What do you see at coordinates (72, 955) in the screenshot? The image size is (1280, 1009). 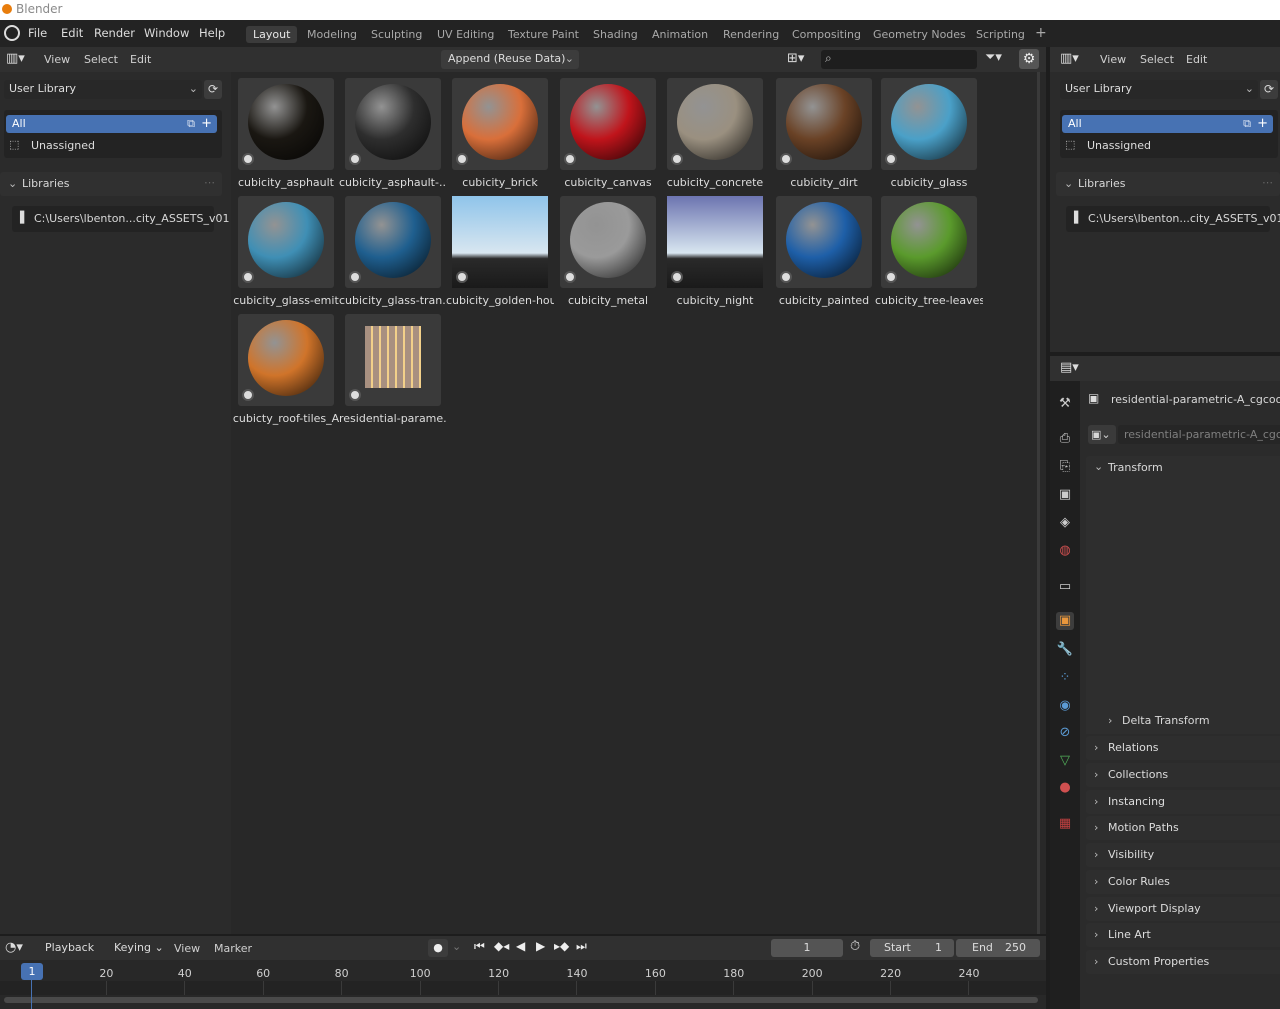 I see `playback-menu: Playback ⌄` at bounding box center [72, 955].